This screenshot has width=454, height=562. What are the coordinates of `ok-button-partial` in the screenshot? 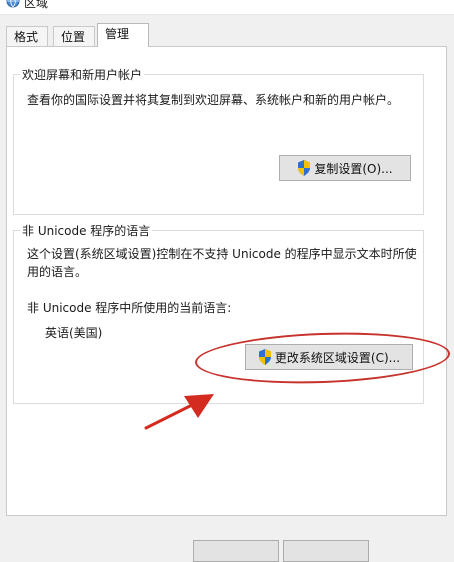 It's located at (236, 551).